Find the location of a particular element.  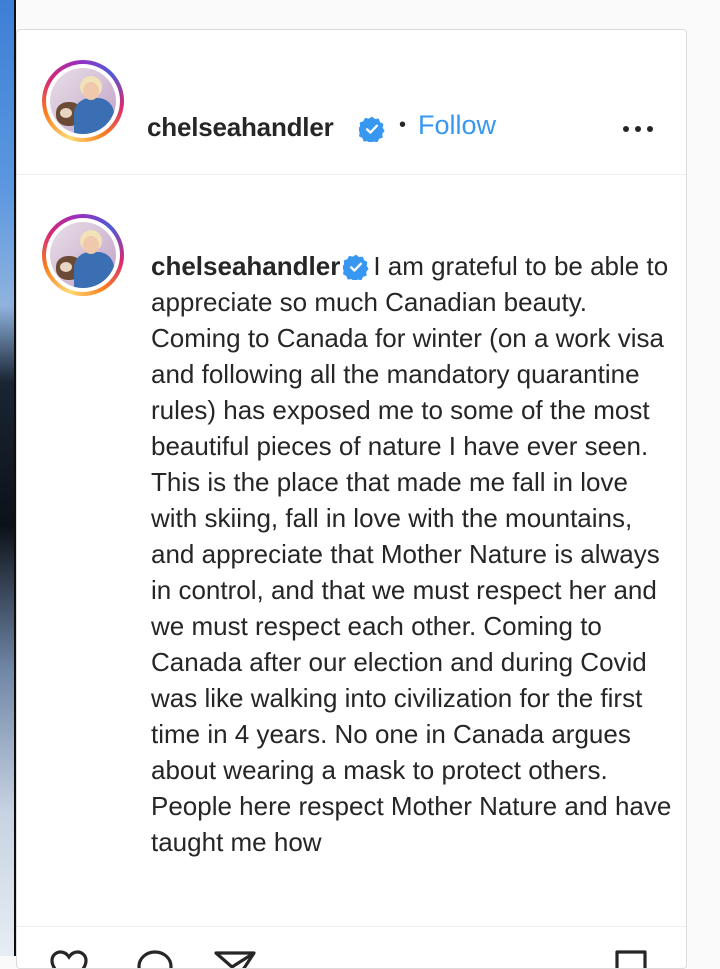

profile-avatar is located at coordinates (83, 101).